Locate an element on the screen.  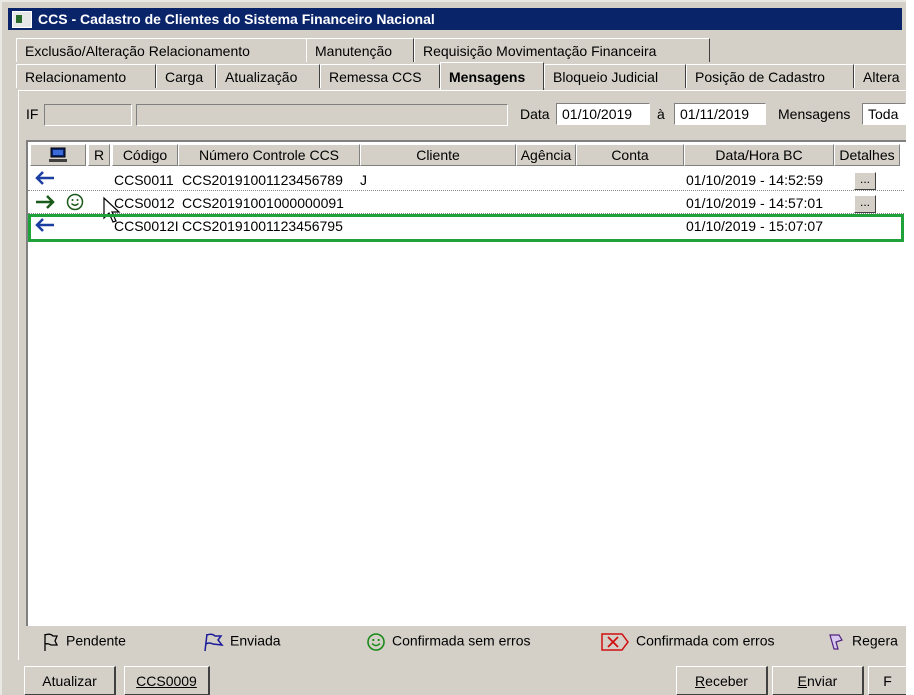
legend-label: Enviada is located at coordinates (255, 640).